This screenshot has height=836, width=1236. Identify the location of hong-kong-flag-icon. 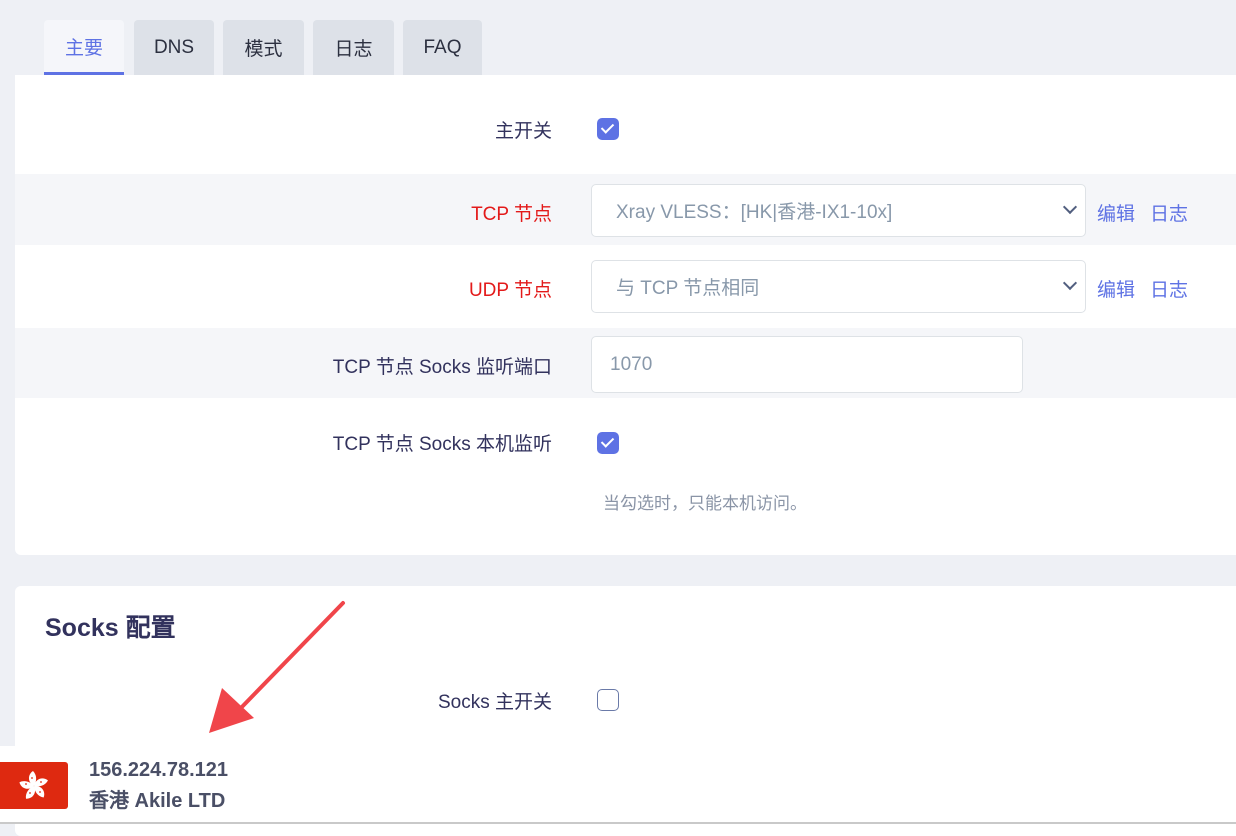
(34, 785).